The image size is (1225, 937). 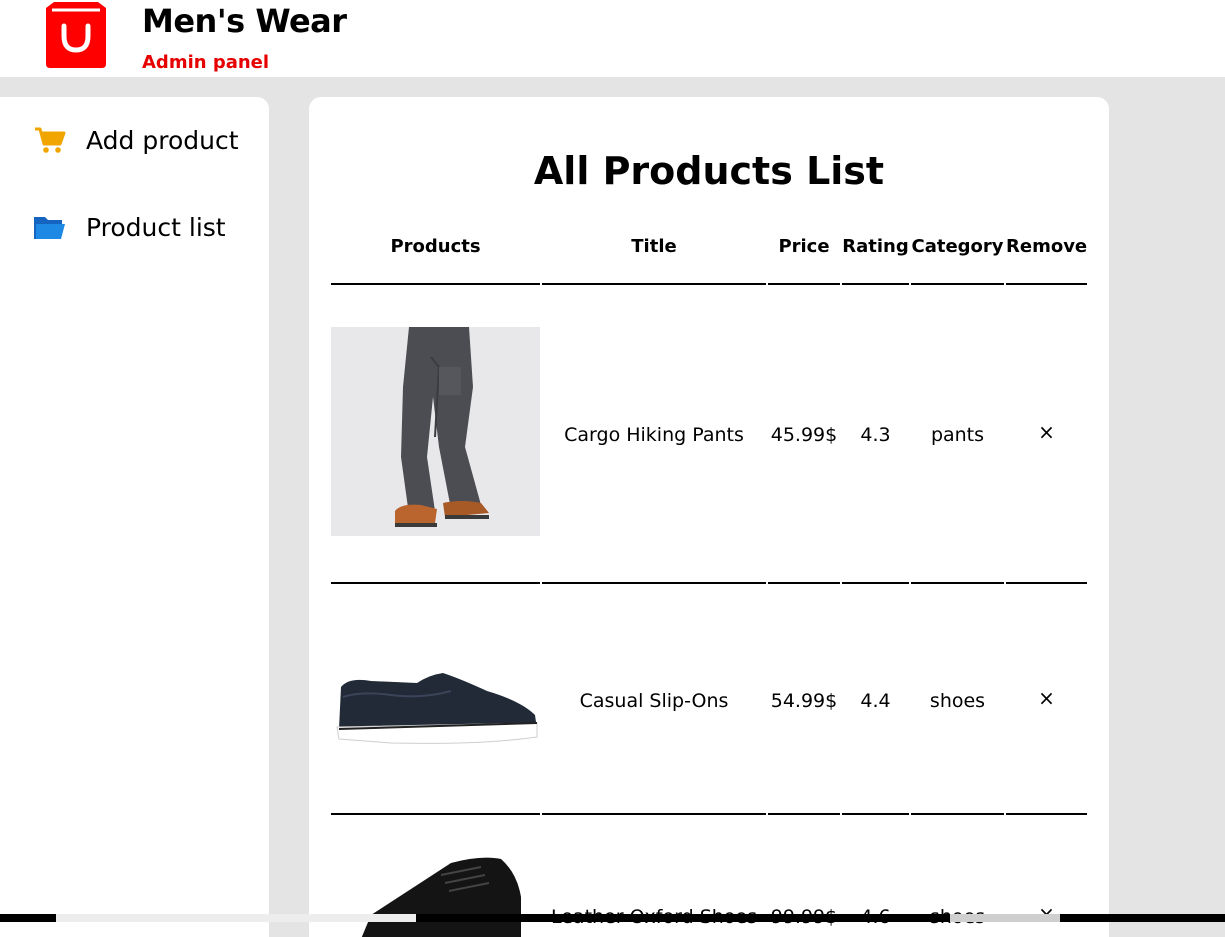 I want to click on shopping-bag-icon, so click(x=76, y=35).